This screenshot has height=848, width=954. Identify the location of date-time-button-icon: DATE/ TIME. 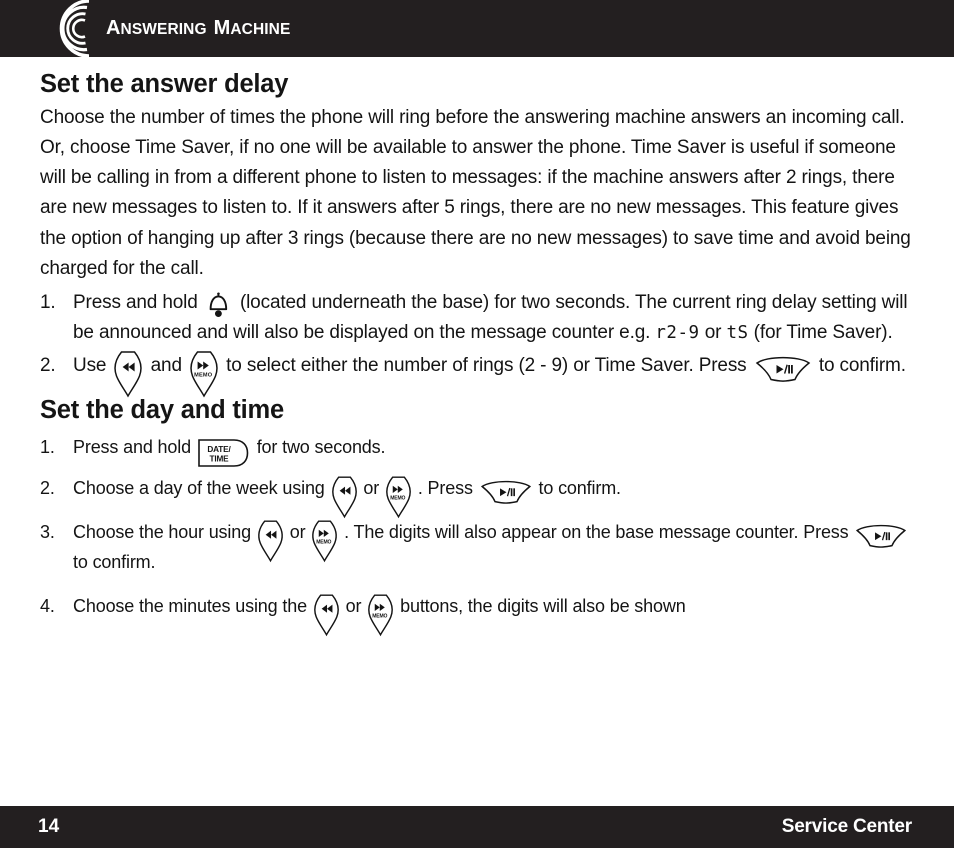
(224, 452).